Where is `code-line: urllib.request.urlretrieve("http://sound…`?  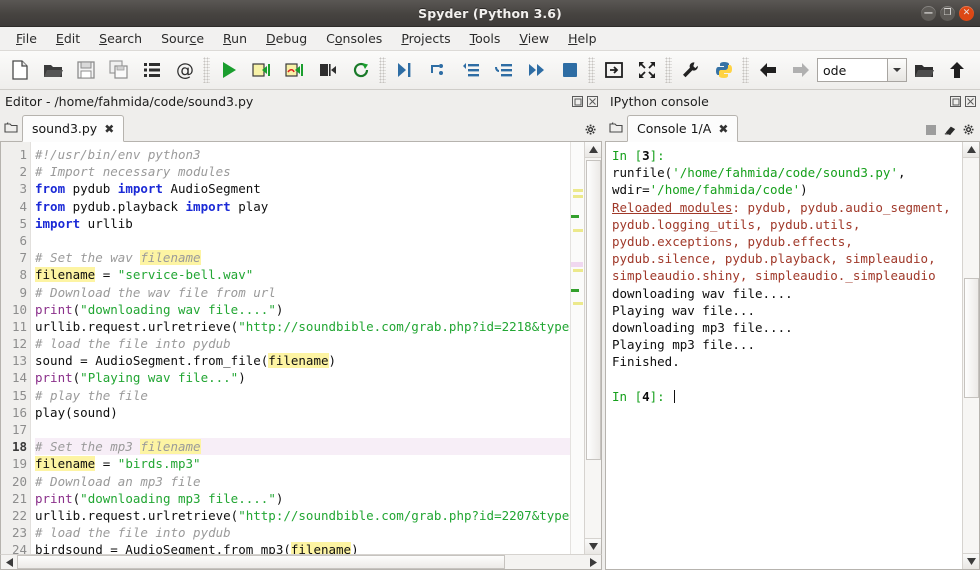
code-line: urllib.request.urlretrieve("http://sound… is located at coordinates (302, 326).